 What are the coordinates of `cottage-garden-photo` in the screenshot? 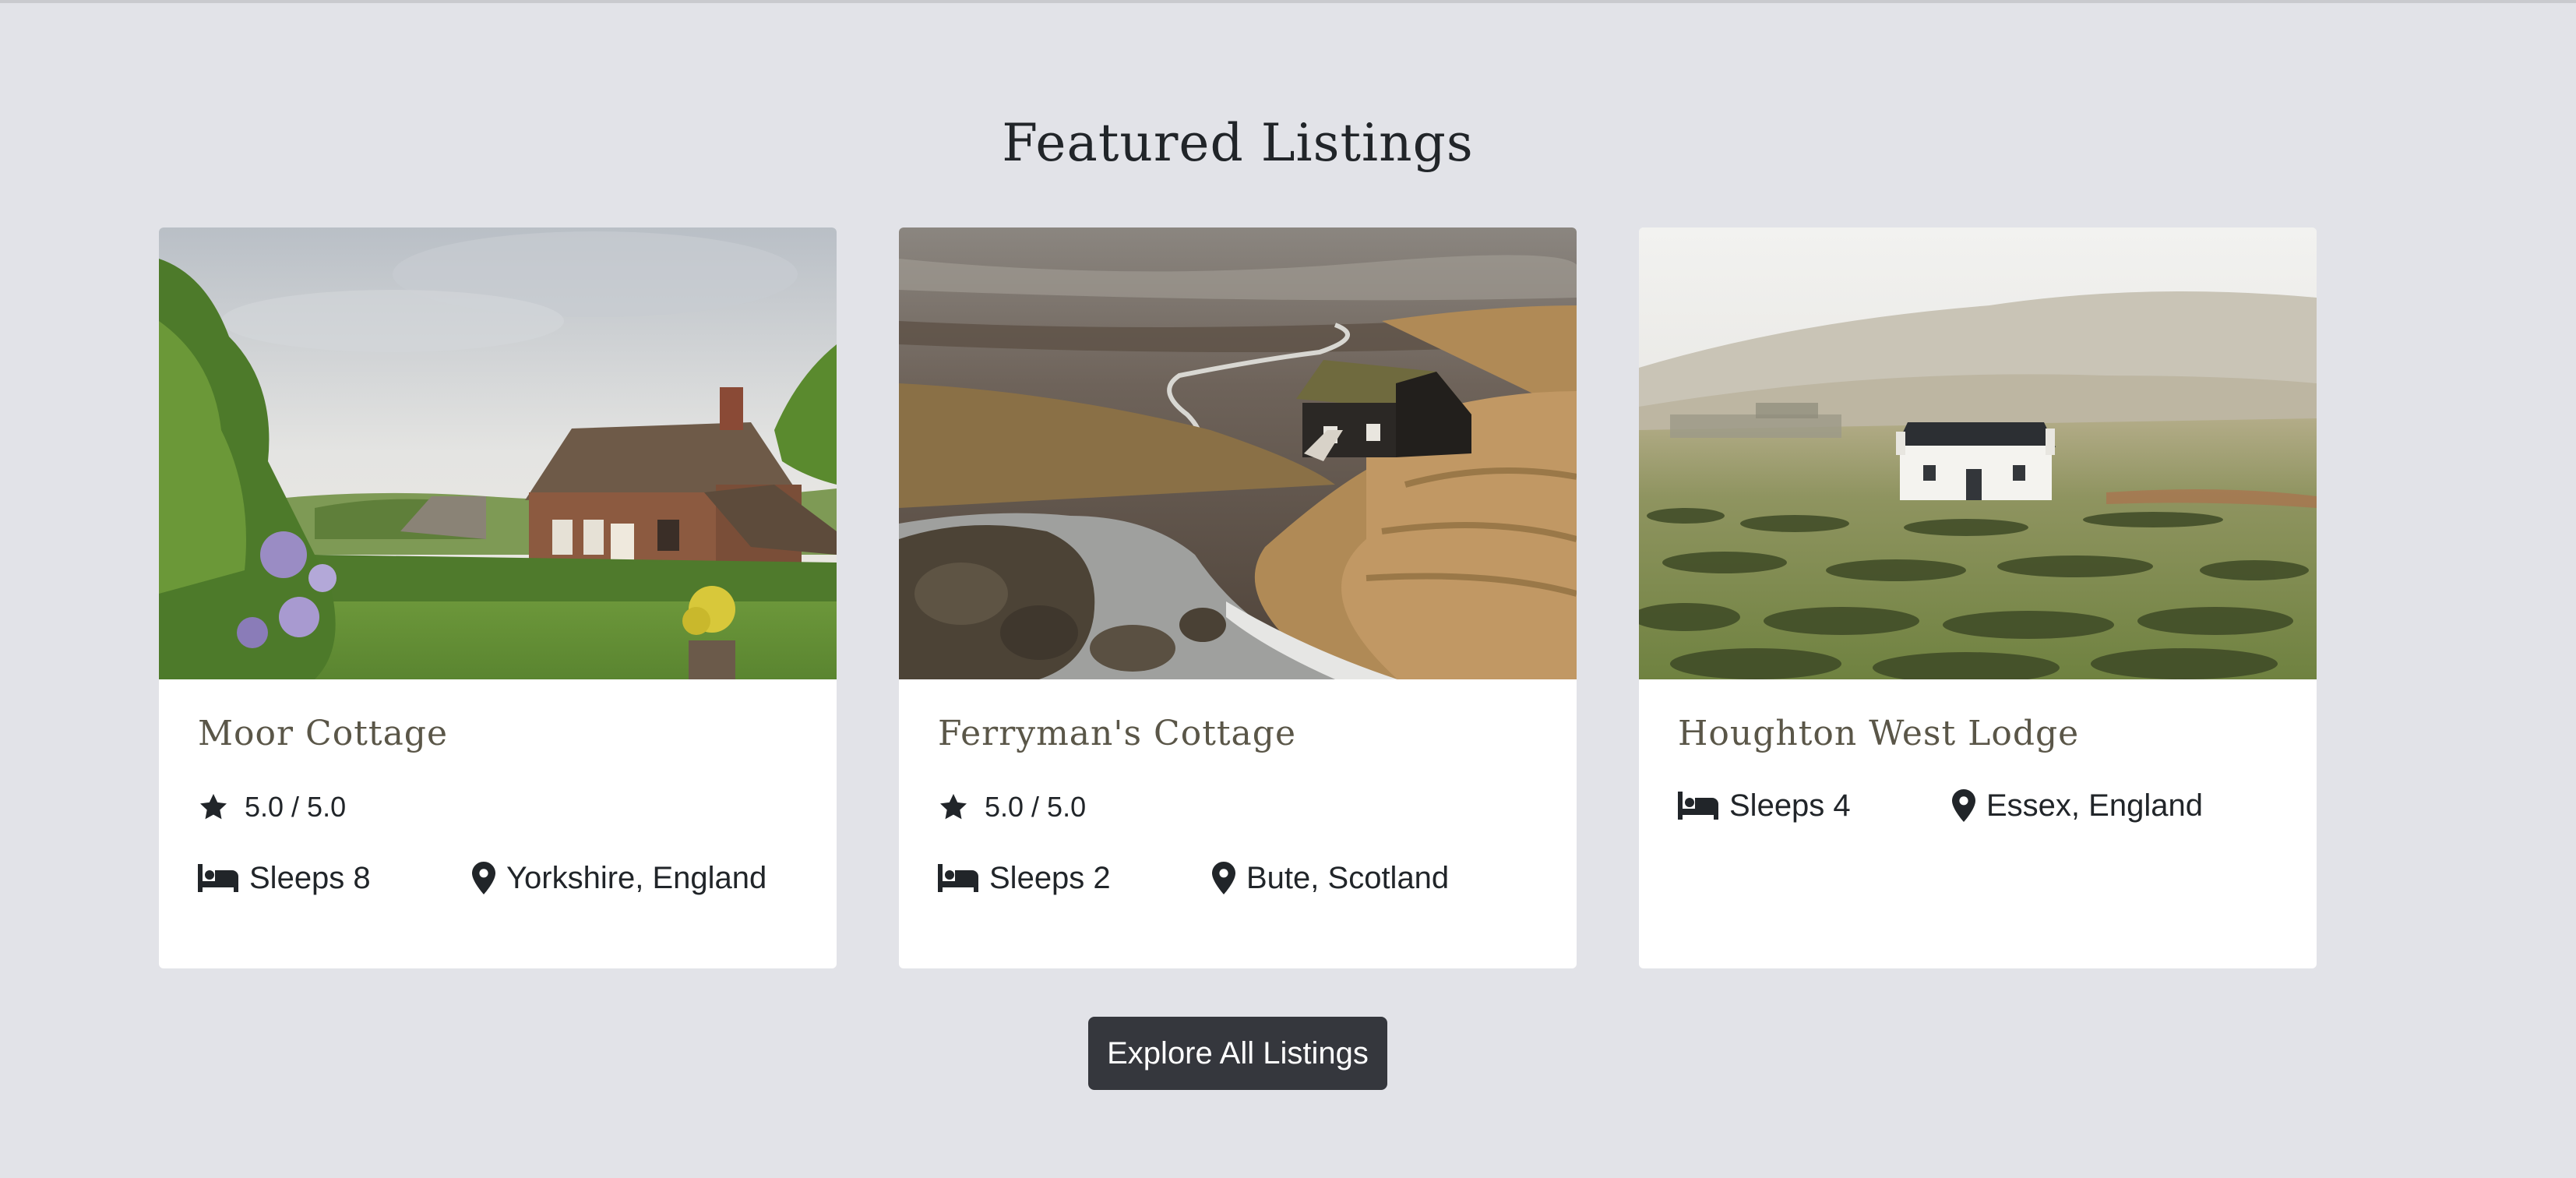 It's located at (498, 453).